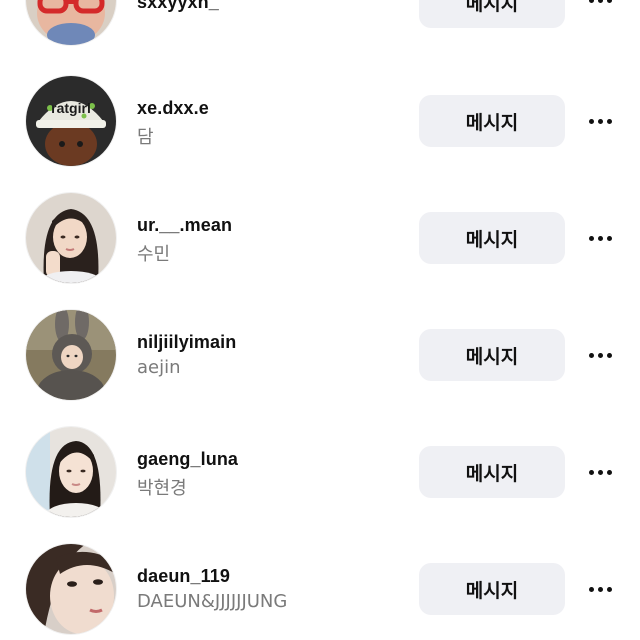  What do you see at coordinates (320, 29) in the screenshot?
I see `list-item: sxxyyxn_ 메시지` at bounding box center [320, 29].